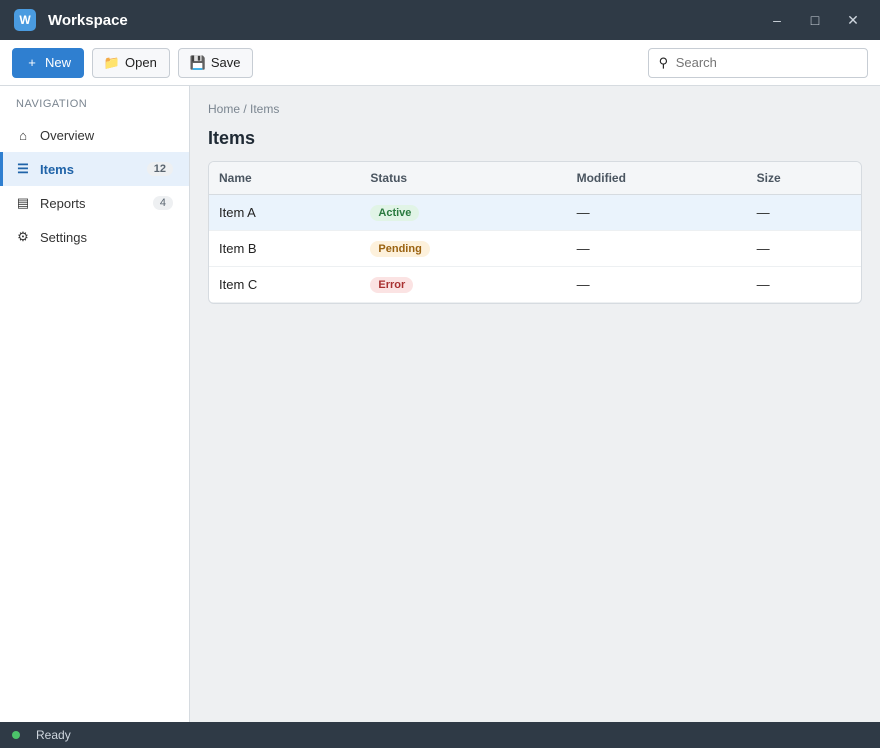  What do you see at coordinates (112, 62) in the screenshot?
I see `folder-icon: 📁` at bounding box center [112, 62].